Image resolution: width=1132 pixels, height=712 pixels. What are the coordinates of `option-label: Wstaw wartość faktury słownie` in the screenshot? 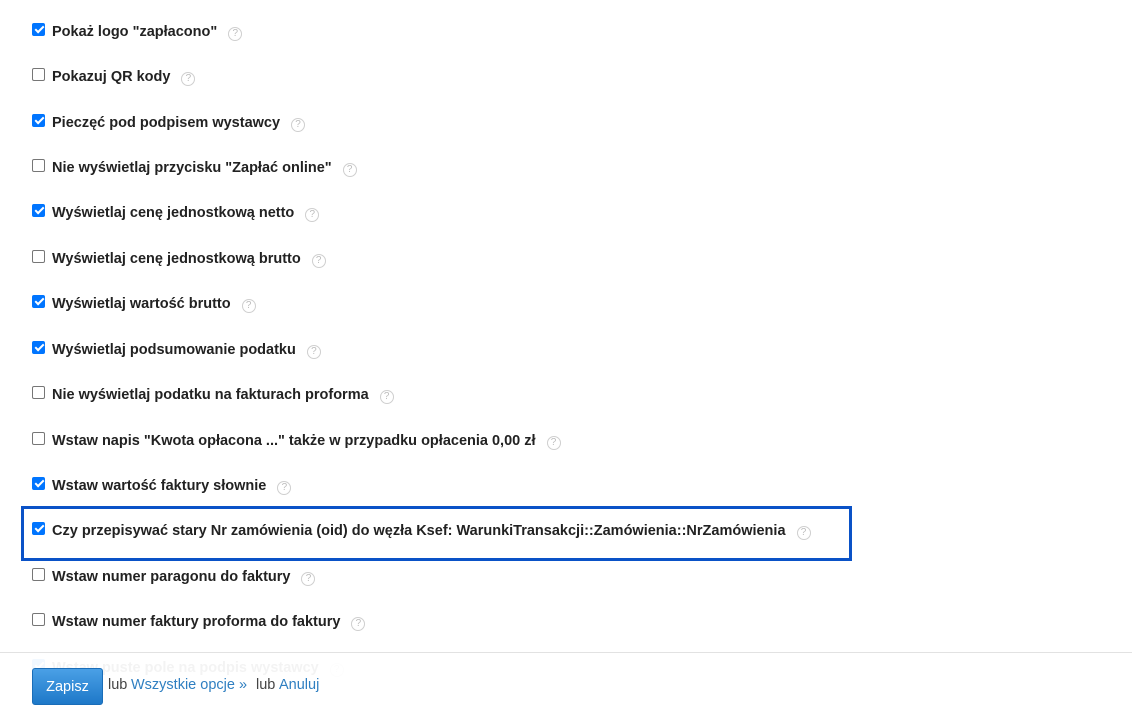 It's located at (159, 486).